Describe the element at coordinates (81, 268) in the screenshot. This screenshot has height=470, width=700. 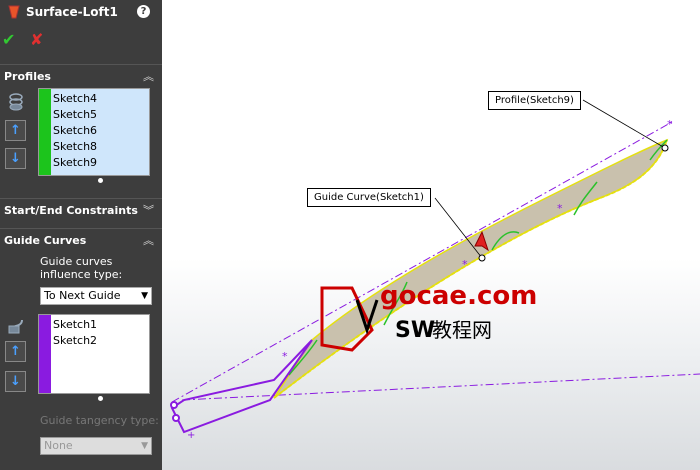
I see `influence-type-label: Guide curves influence type:` at that location.